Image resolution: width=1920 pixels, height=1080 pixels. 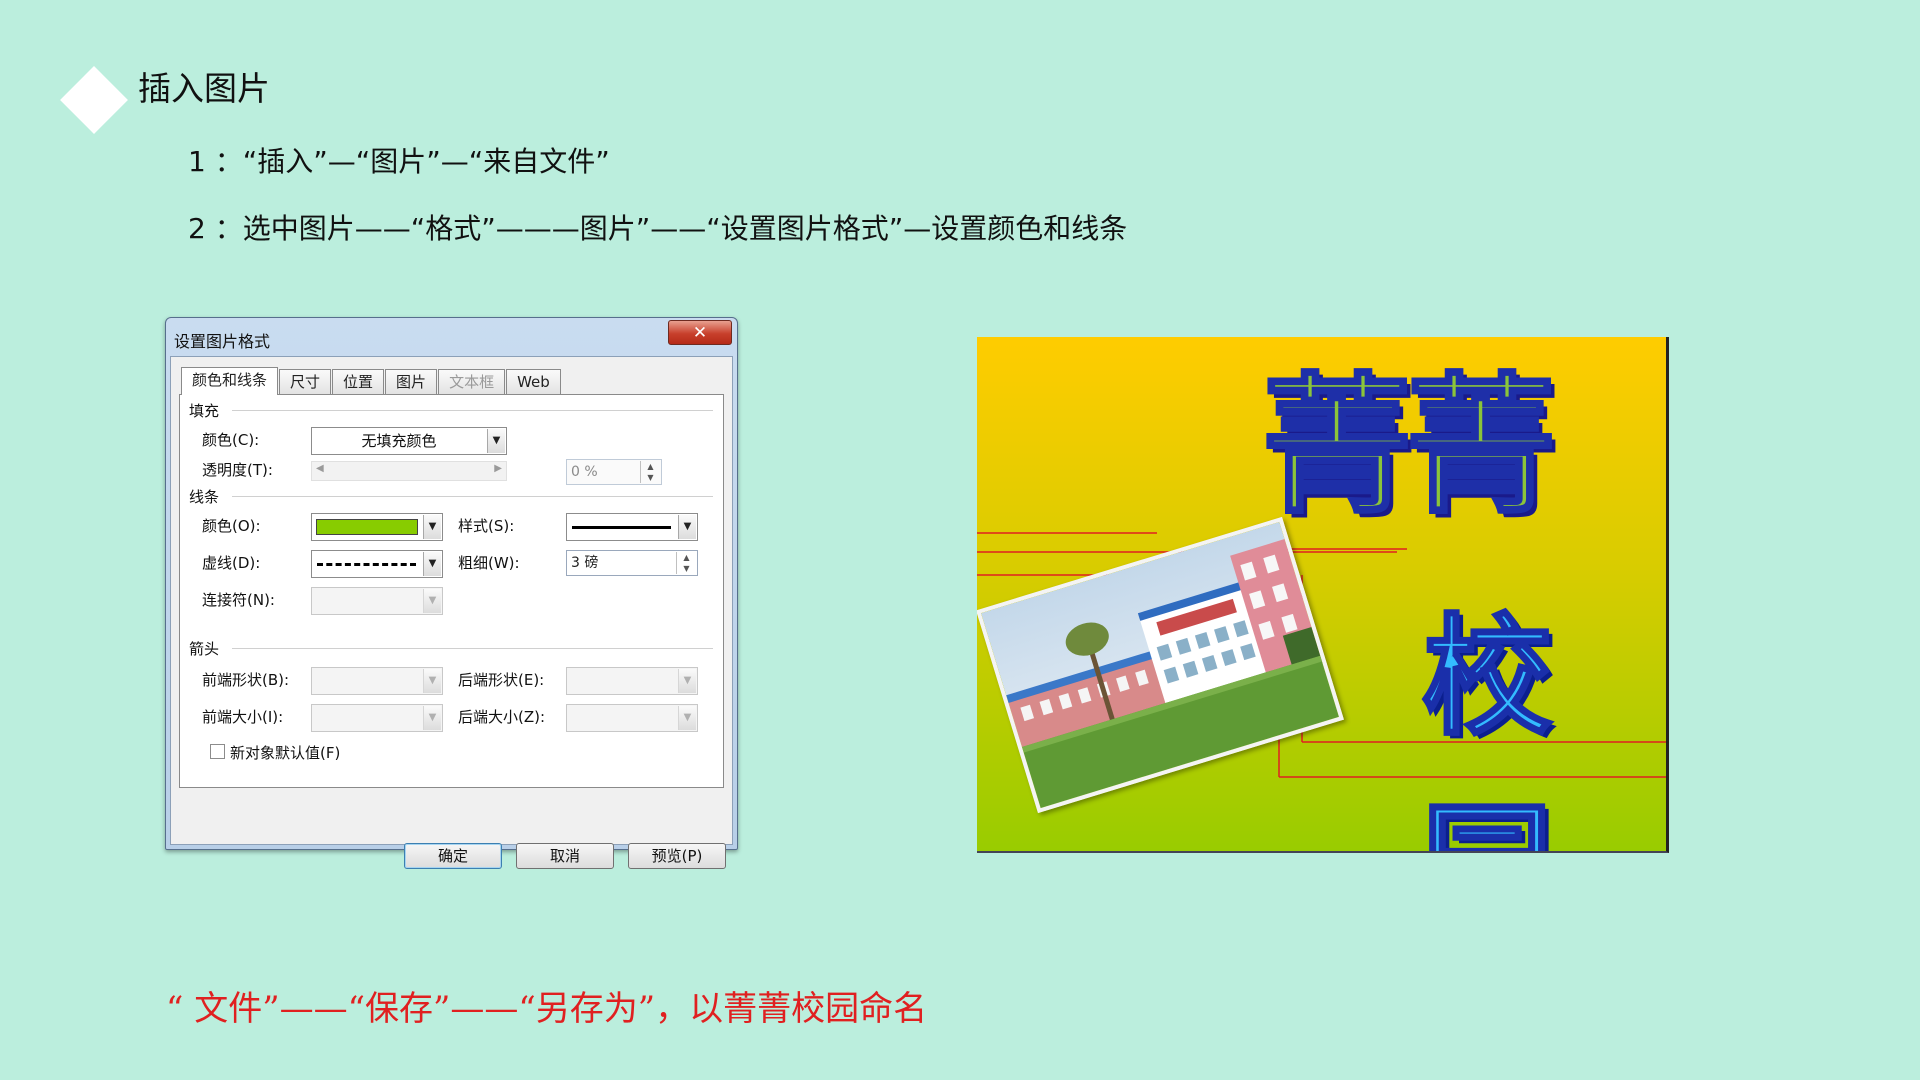 I want to click on line-color-swatch, so click(x=367, y=527).